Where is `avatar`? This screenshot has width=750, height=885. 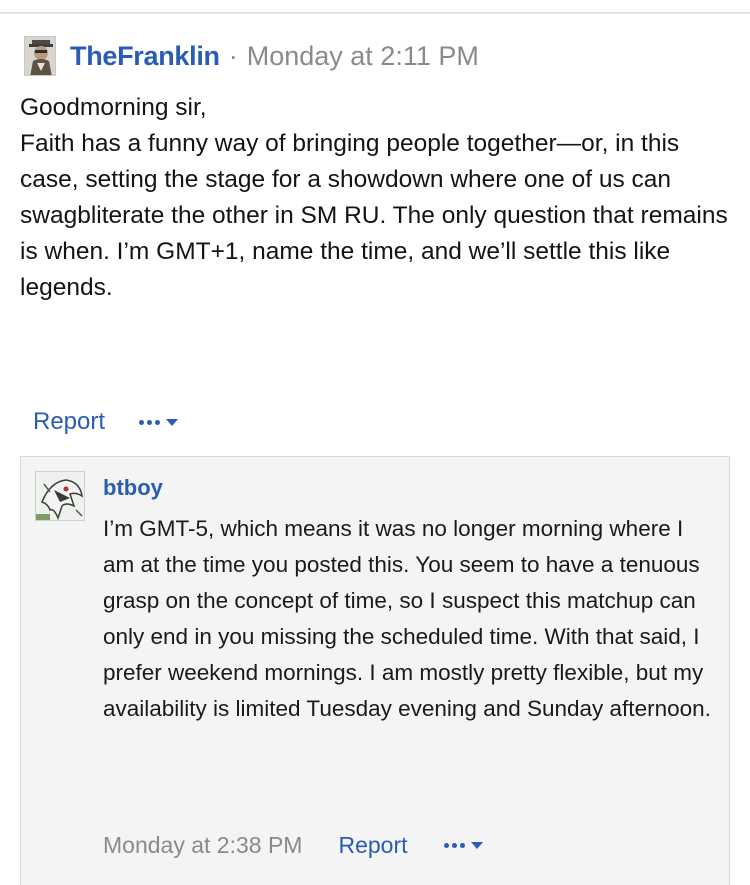
avatar is located at coordinates (40, 56).